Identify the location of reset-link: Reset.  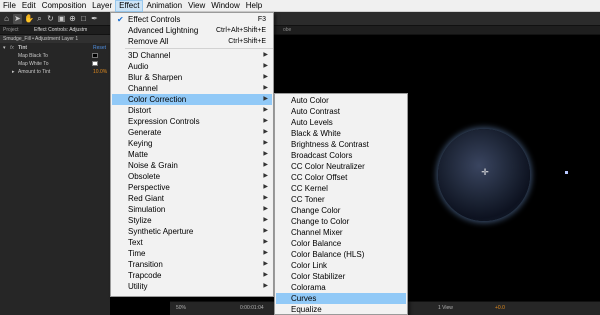
(99, 48).